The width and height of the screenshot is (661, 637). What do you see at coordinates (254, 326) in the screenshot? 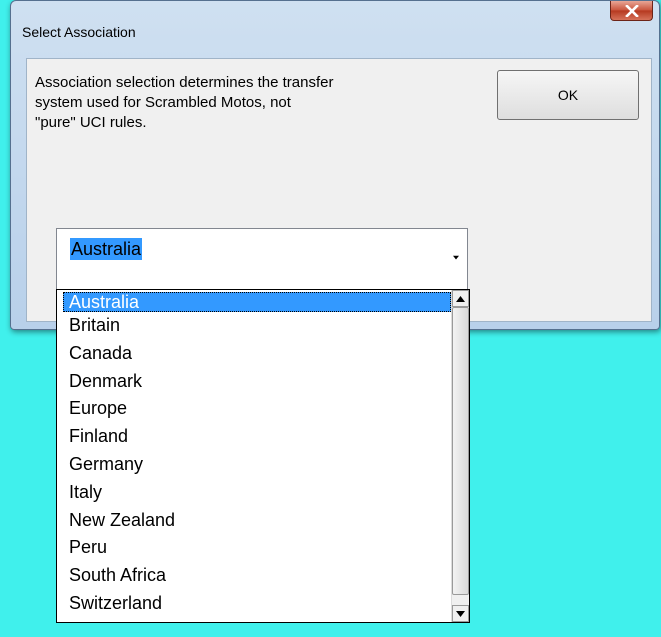
I see `list-item-britain: Britain` at bounding box center [254, 326].